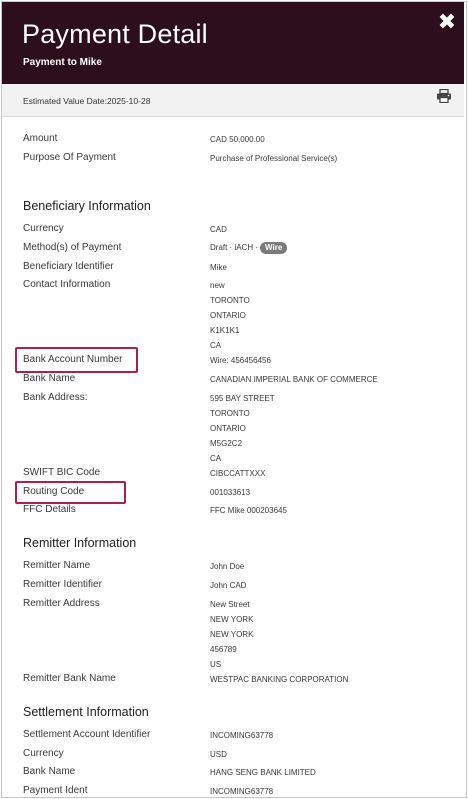 The height and width of the screenshot is (799, 468). I want to click on ffc-value: FFC Mike 000203645, so click(248, 510).